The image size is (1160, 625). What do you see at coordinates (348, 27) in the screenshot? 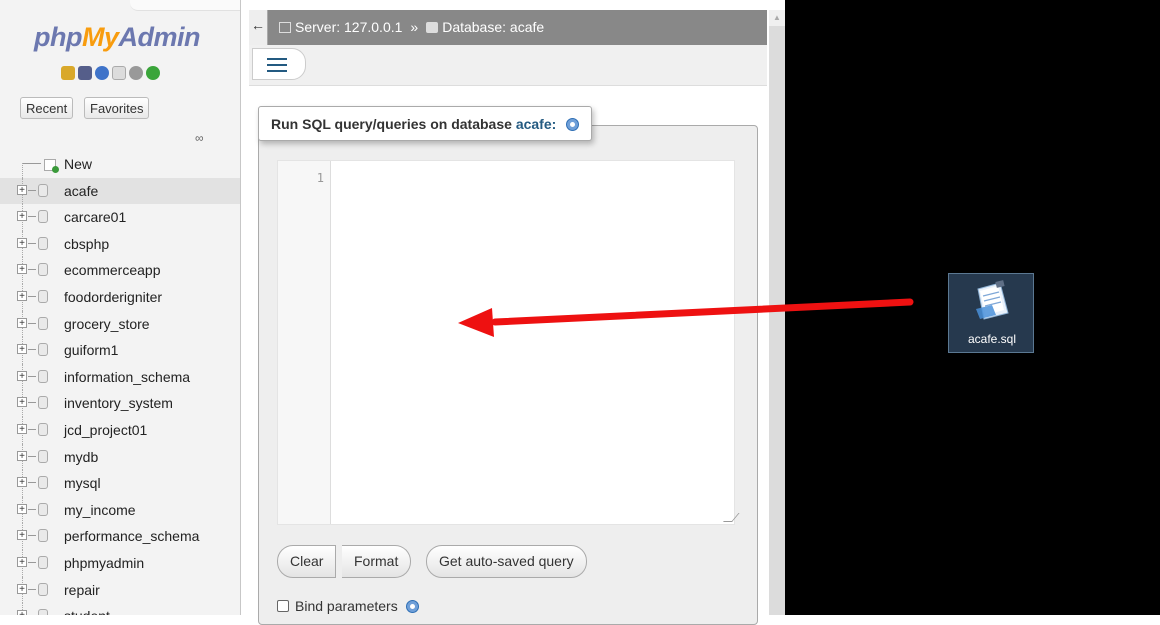
I see `breadcrumb-server: Server: 127.0.0.1` at bounding box center [348, 27].